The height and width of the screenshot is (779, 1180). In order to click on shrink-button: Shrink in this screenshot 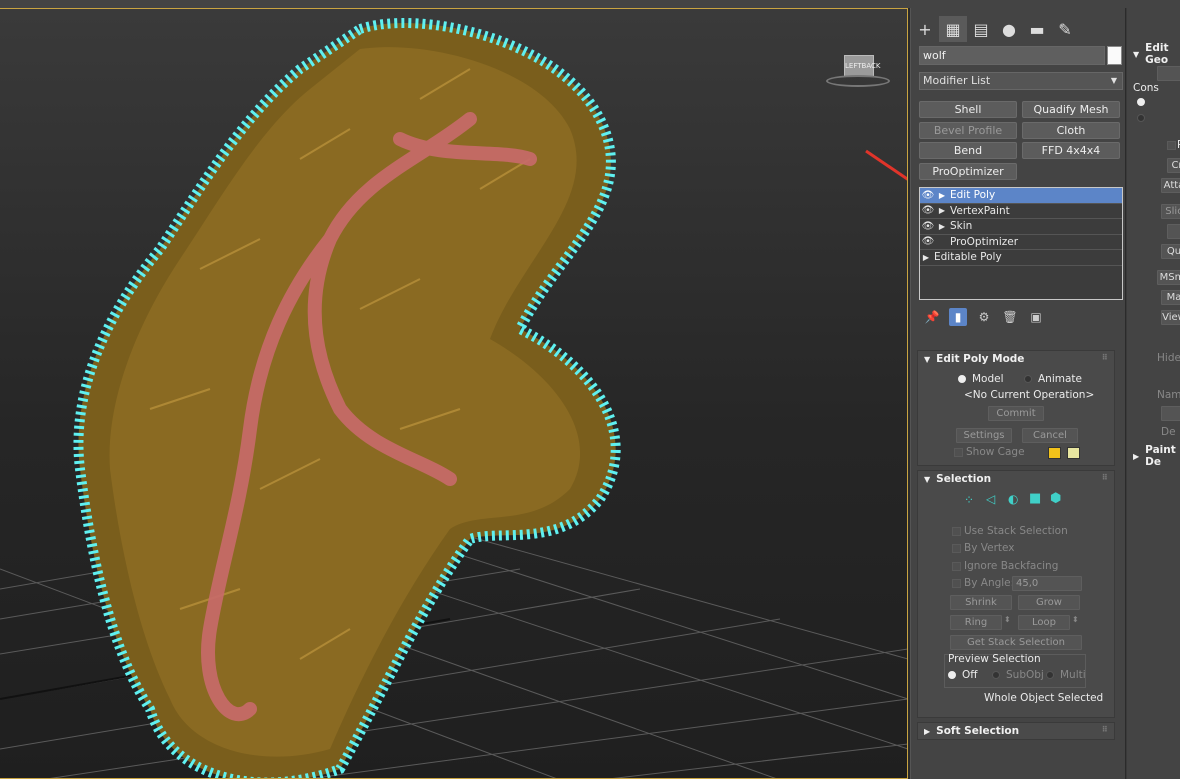, I will do `click(981, 602)`.